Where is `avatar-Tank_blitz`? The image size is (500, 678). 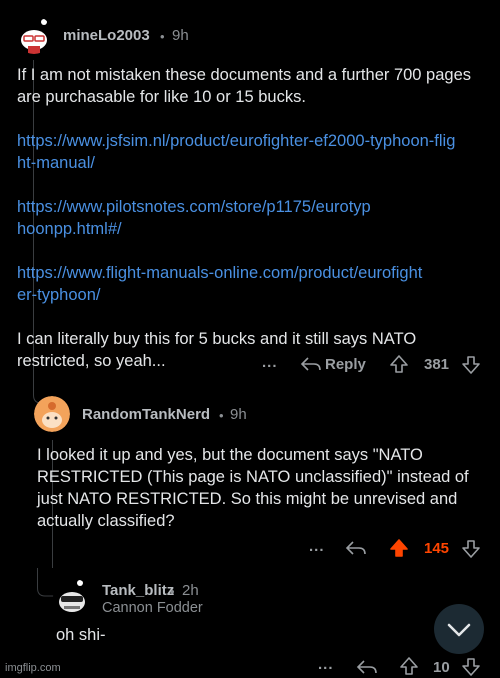
avatar-Tank_blitz is located at coordinates (72, 597).